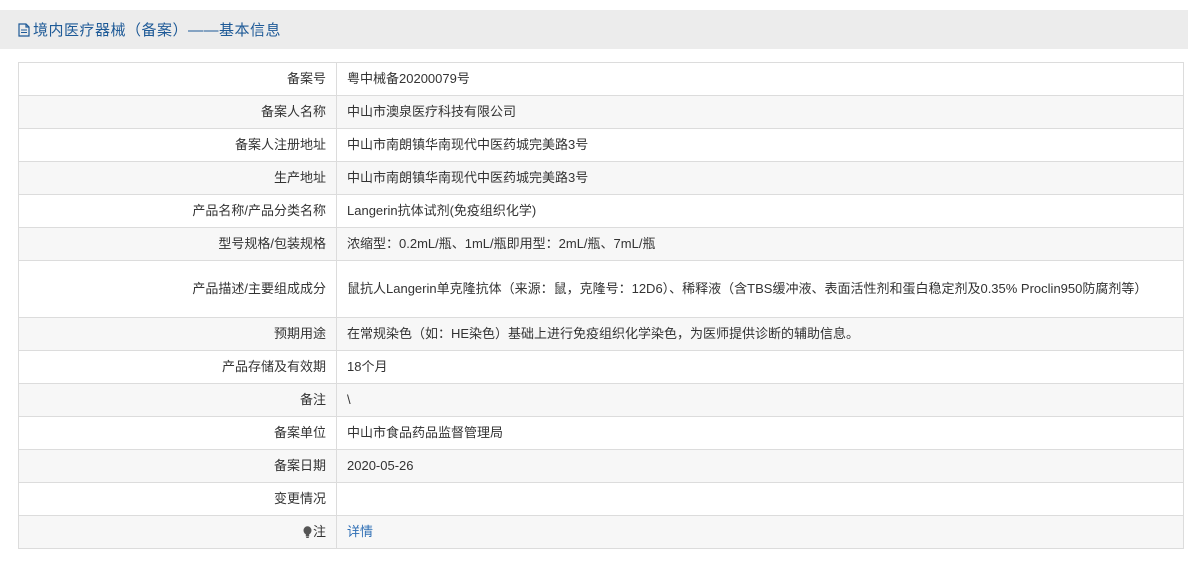  I want to click on field-label: 型号规格/包装规格, so click(177, 244).